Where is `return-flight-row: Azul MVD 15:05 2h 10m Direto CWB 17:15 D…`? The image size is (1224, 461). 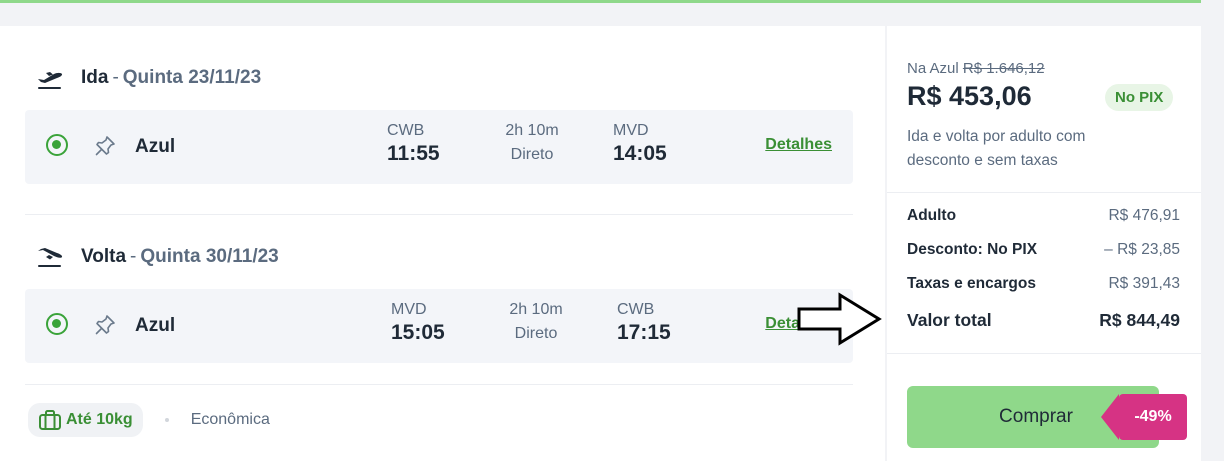 return-flight-row: Azul MVD 15:05 2h 10m Direto CWB 17:15 D… is located at coordinates (439, 326).